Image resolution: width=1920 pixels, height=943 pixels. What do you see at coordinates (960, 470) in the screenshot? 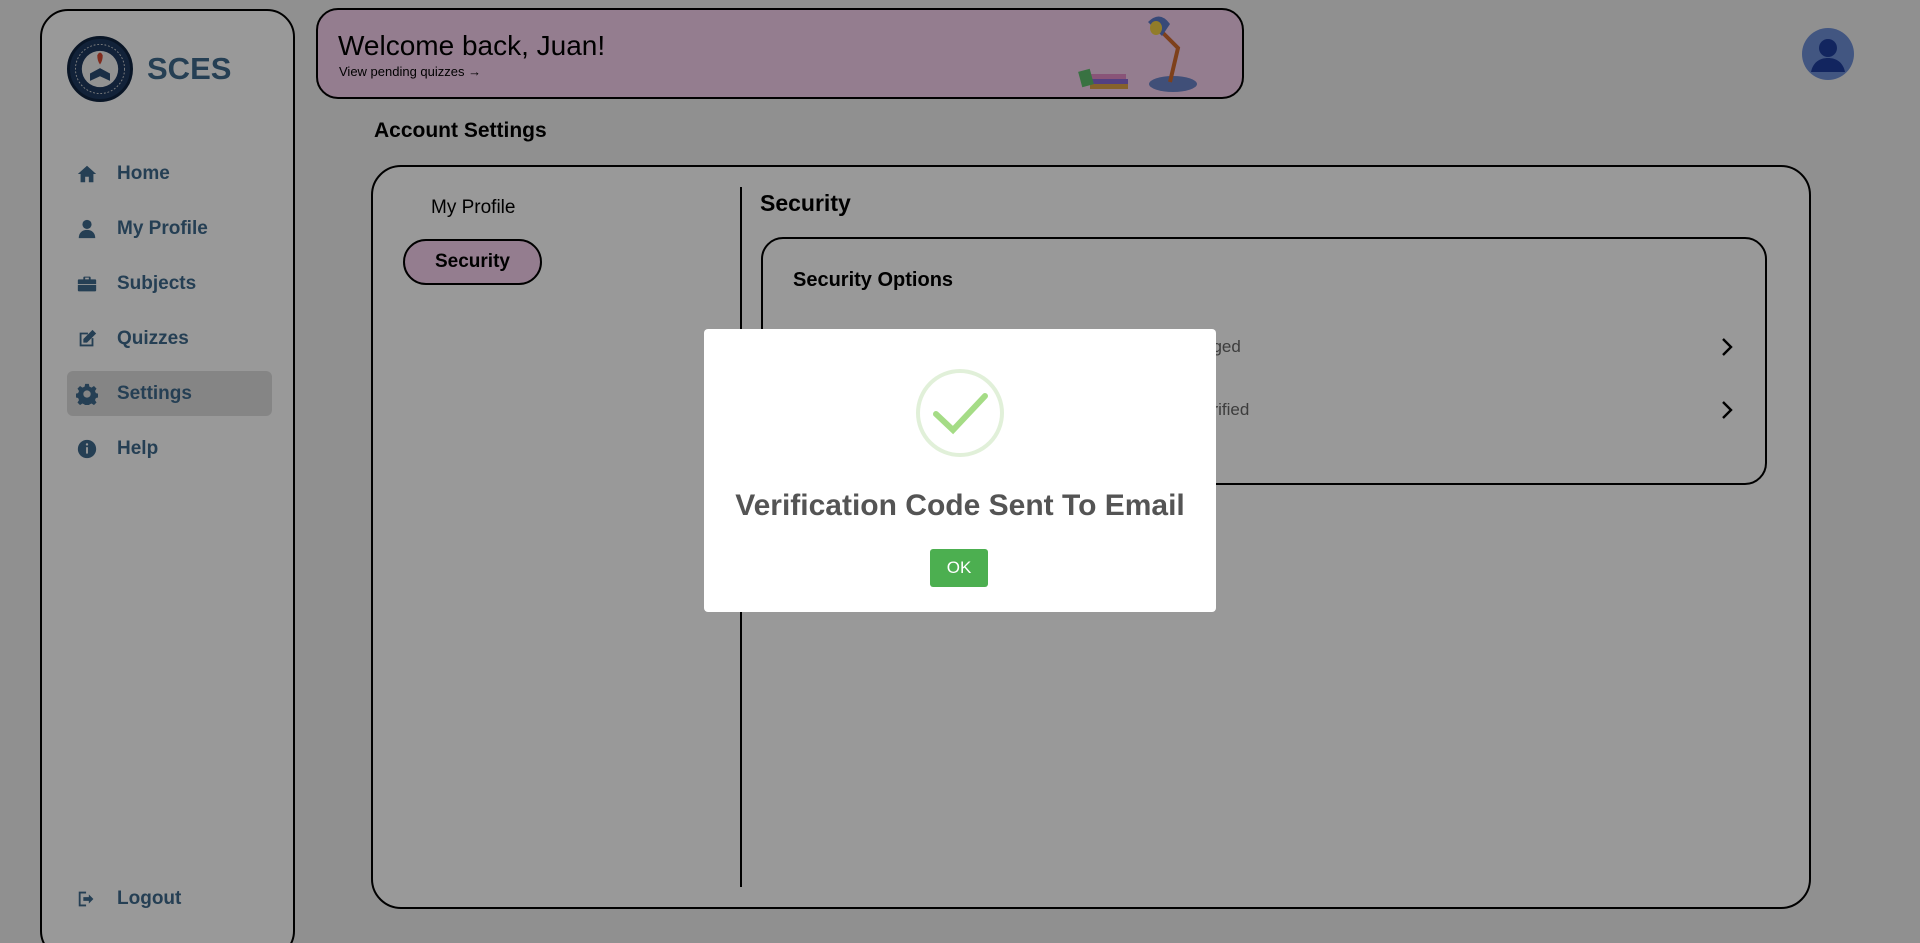
I see `success-dialog: Verification Code Sent To Email OK` at bounding box center [960, 470].